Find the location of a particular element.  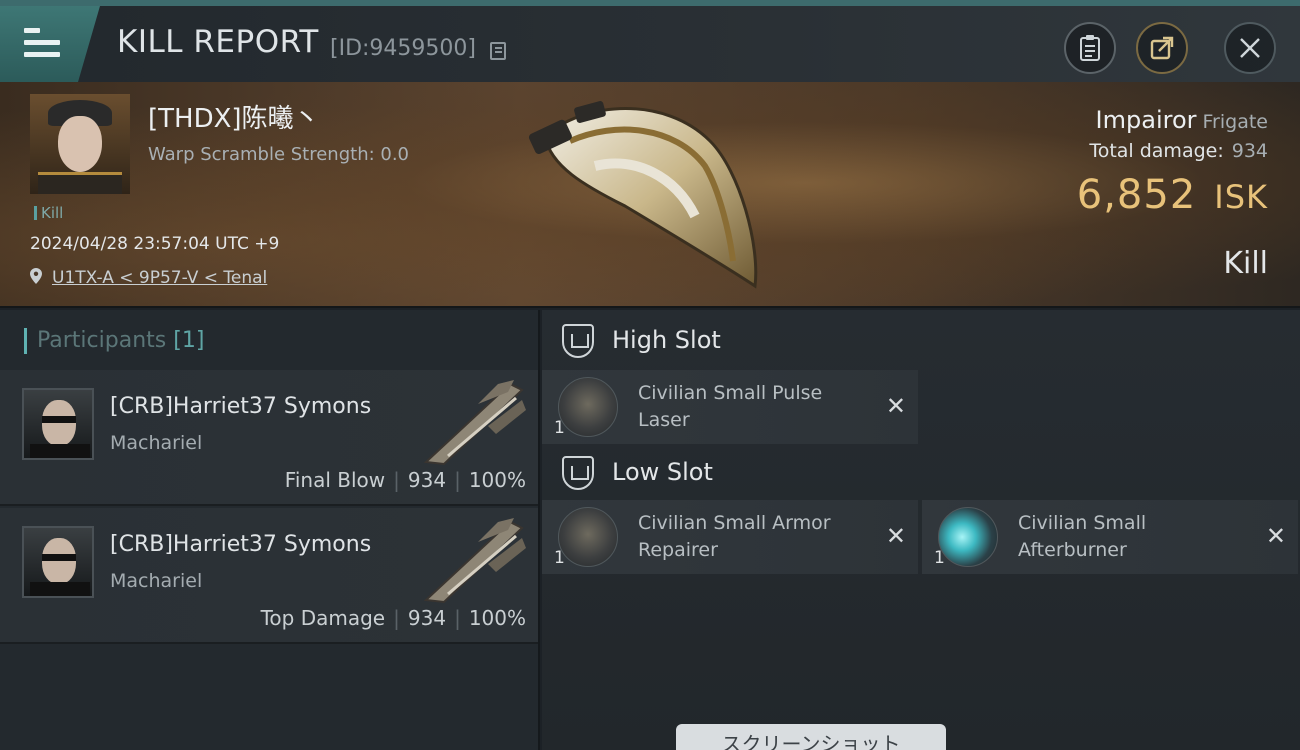

module-item: 1 Civilian Small Afterburner ✕ is located at coordinates (1110, 537).